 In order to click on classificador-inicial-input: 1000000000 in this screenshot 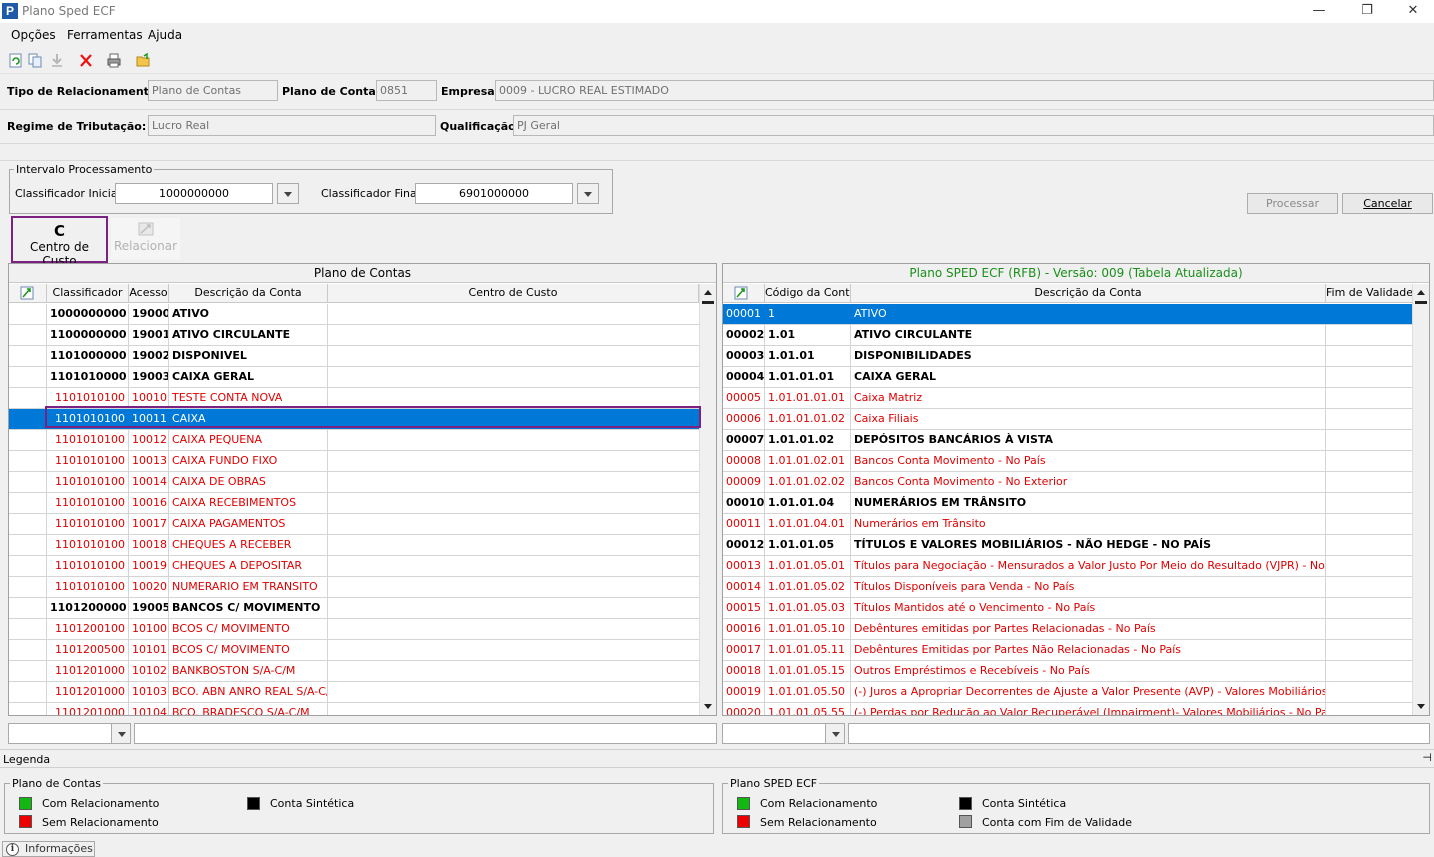, I will do `click(194, 193)`.